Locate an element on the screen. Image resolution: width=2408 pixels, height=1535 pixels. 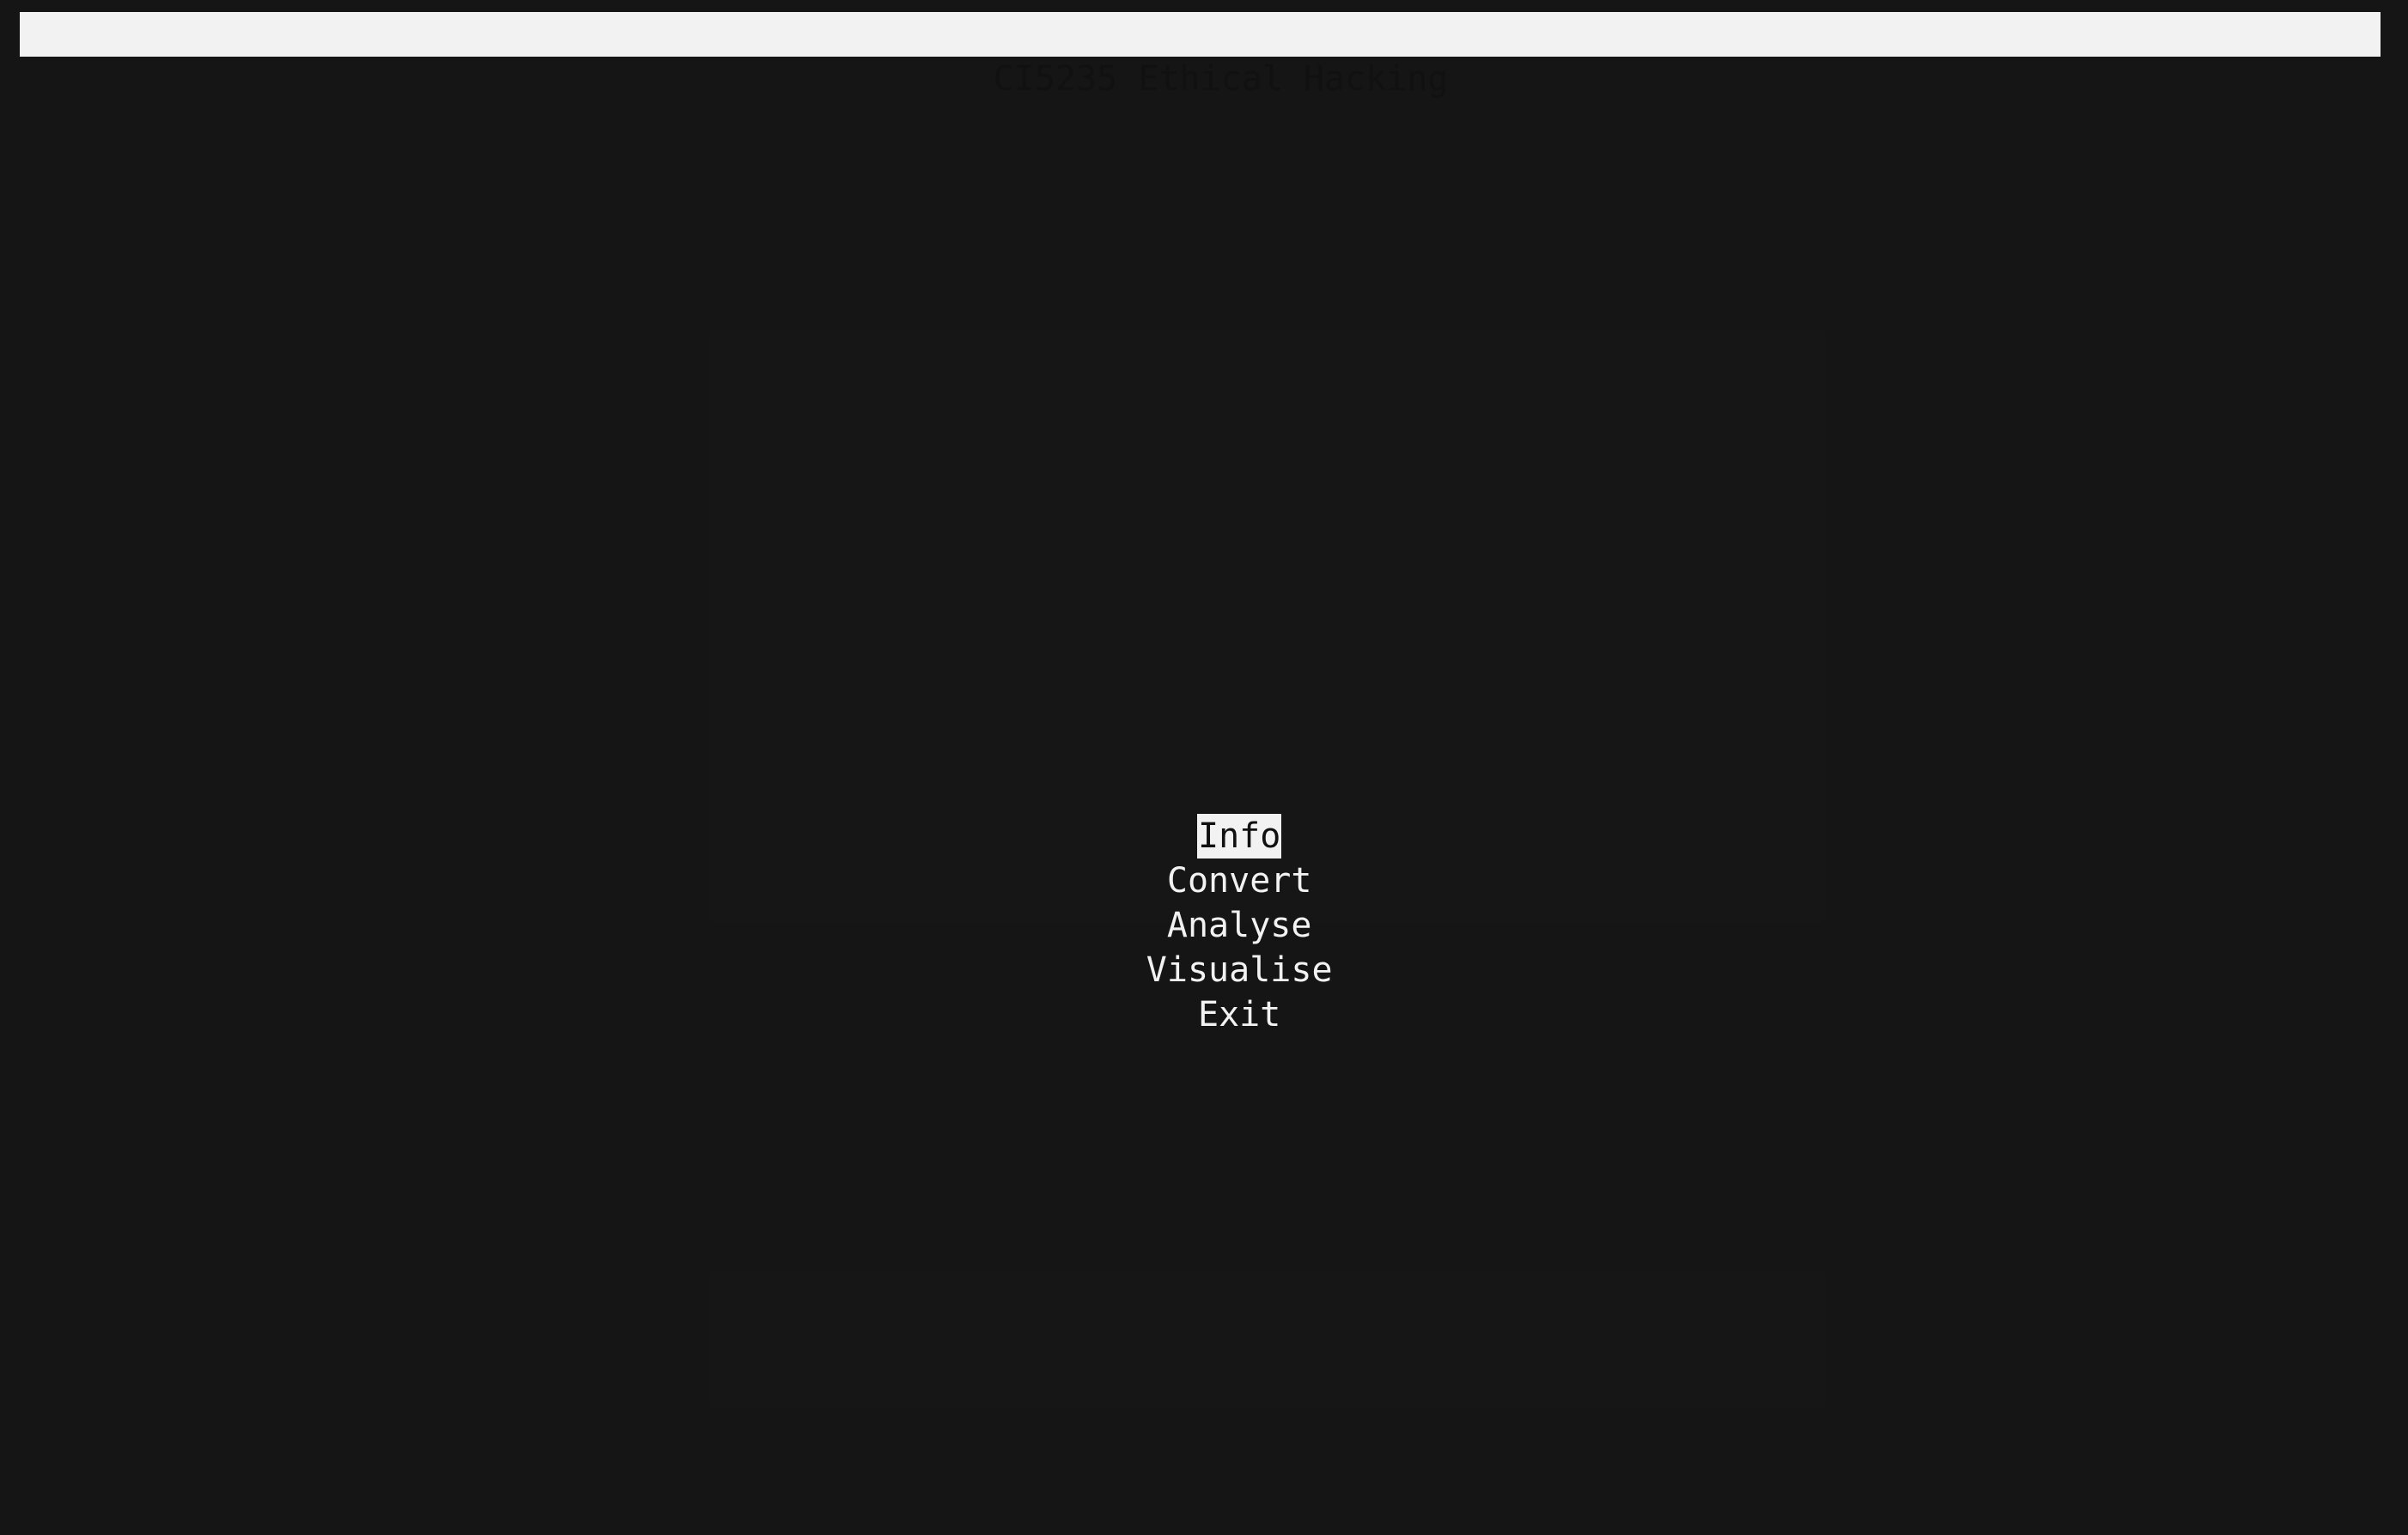
menu-item-label: Visualise is located at coordinates (1239, 970).